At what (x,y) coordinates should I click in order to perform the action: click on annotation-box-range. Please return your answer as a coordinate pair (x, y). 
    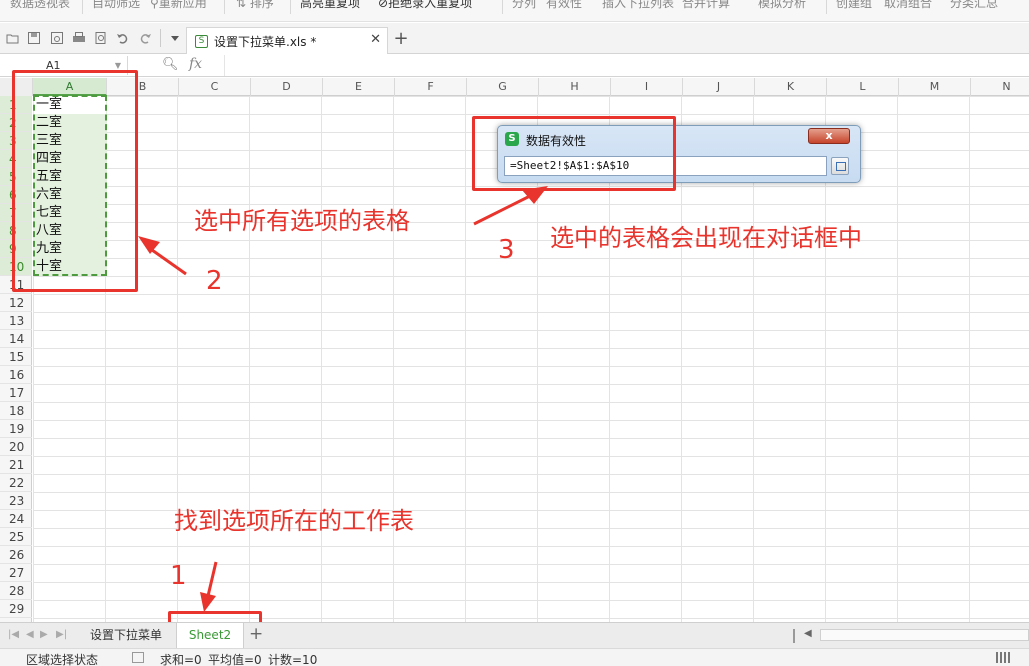
    Looking at the image, I should click on (75, 181).